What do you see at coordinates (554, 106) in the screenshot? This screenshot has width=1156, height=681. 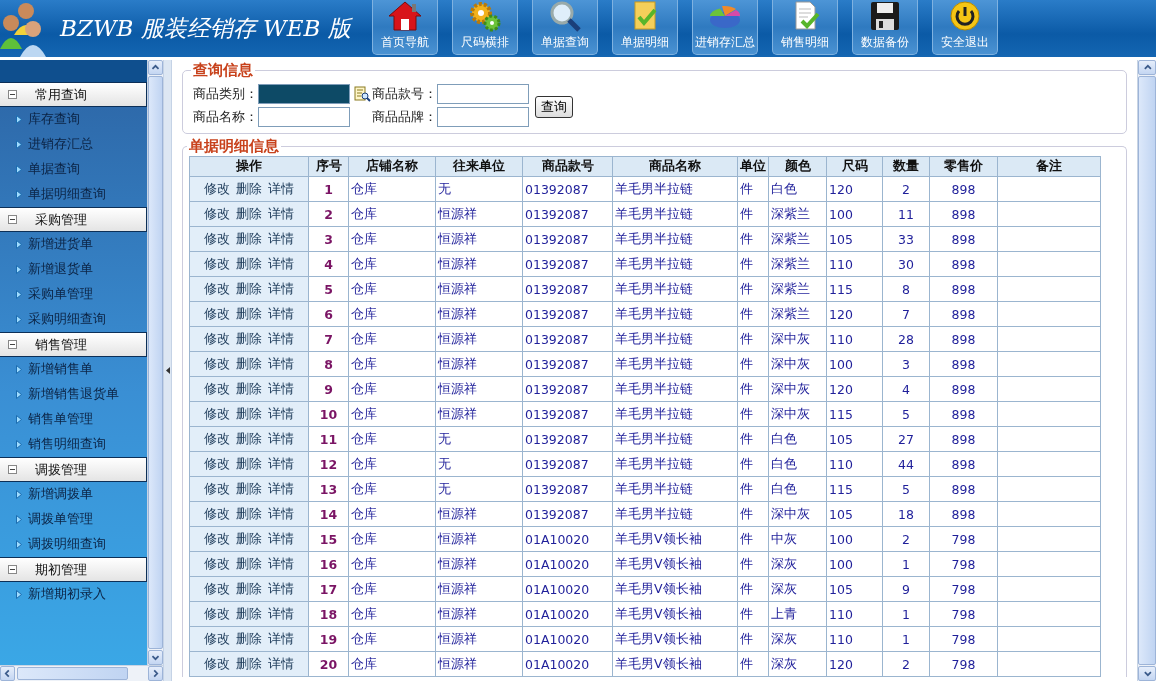 I see `query-button: 查询` at bounding box center [554, 106].